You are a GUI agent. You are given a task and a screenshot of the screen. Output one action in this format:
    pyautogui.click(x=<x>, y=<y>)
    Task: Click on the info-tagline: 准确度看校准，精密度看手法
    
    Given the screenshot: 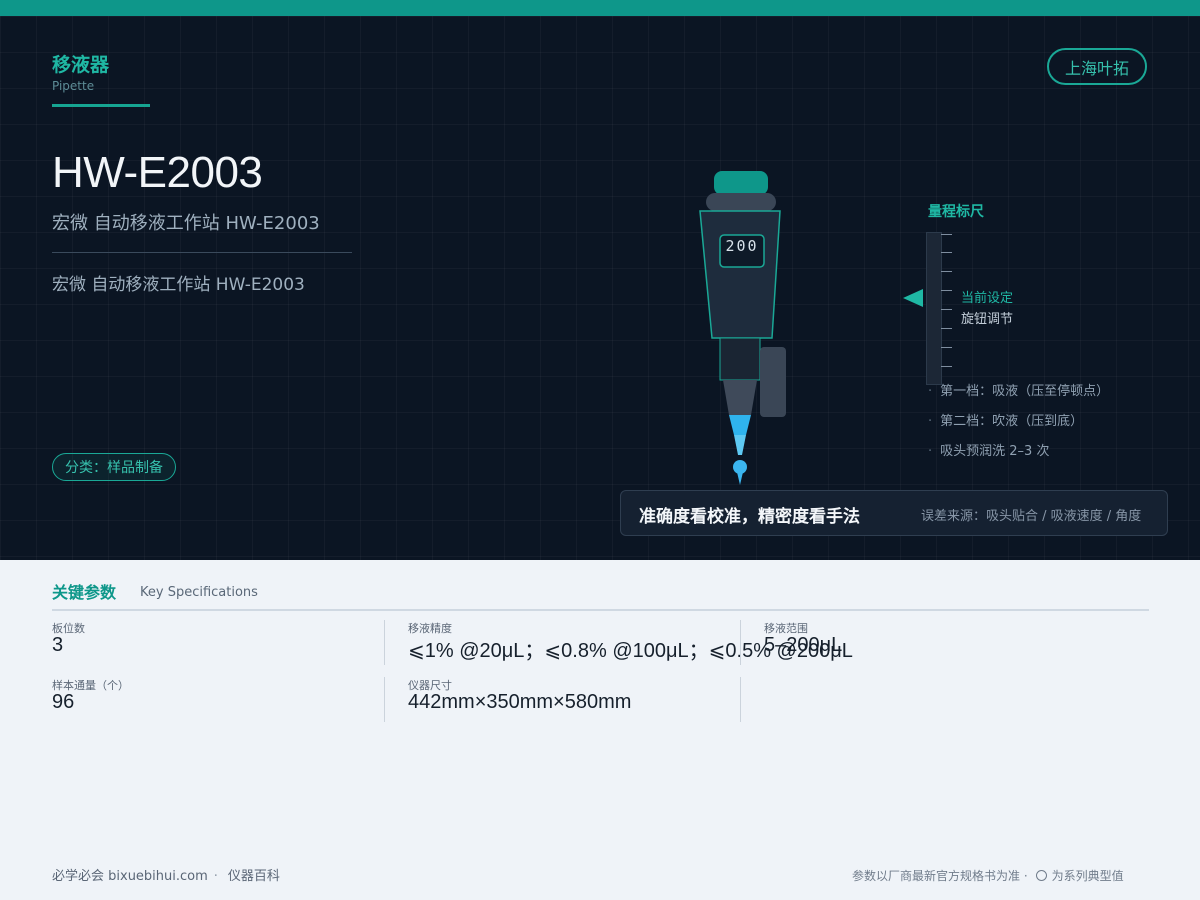 What is the action you would take?
    pyautogui.click(x=749, y=517)
    